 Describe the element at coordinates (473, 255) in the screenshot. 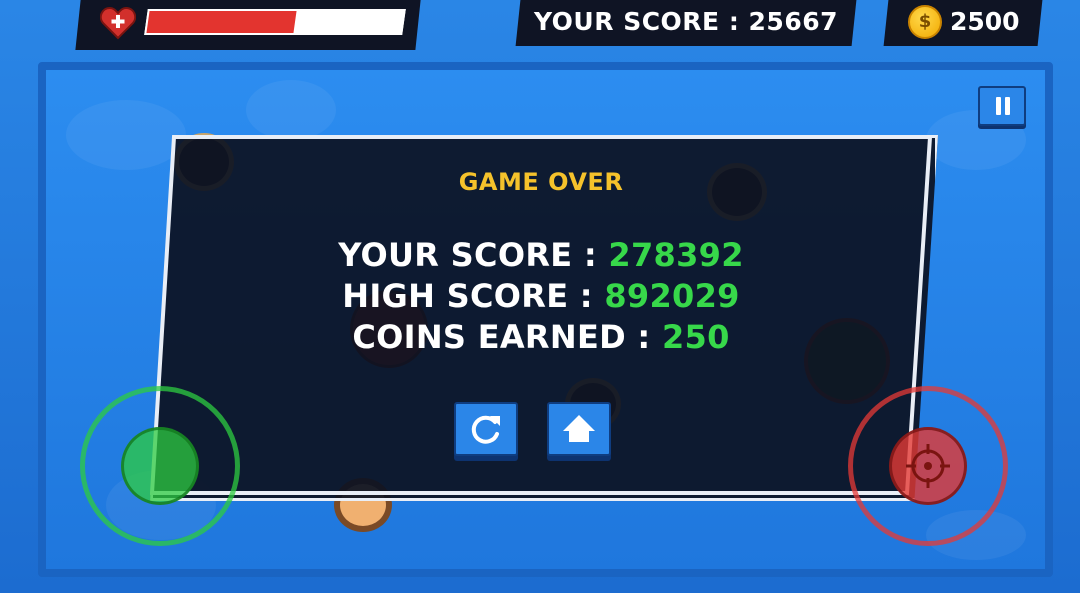

I see `final-score-label: YOUR SCORE :` at that location.